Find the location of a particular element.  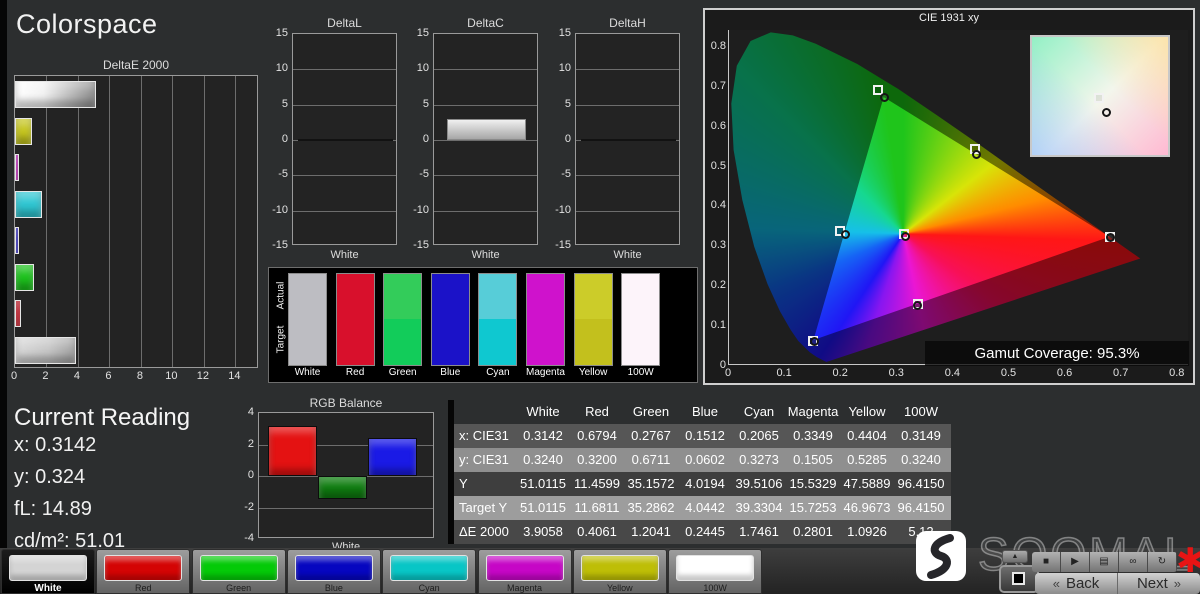

table-cell: 0.6711 is located at coordinates (651, 459).